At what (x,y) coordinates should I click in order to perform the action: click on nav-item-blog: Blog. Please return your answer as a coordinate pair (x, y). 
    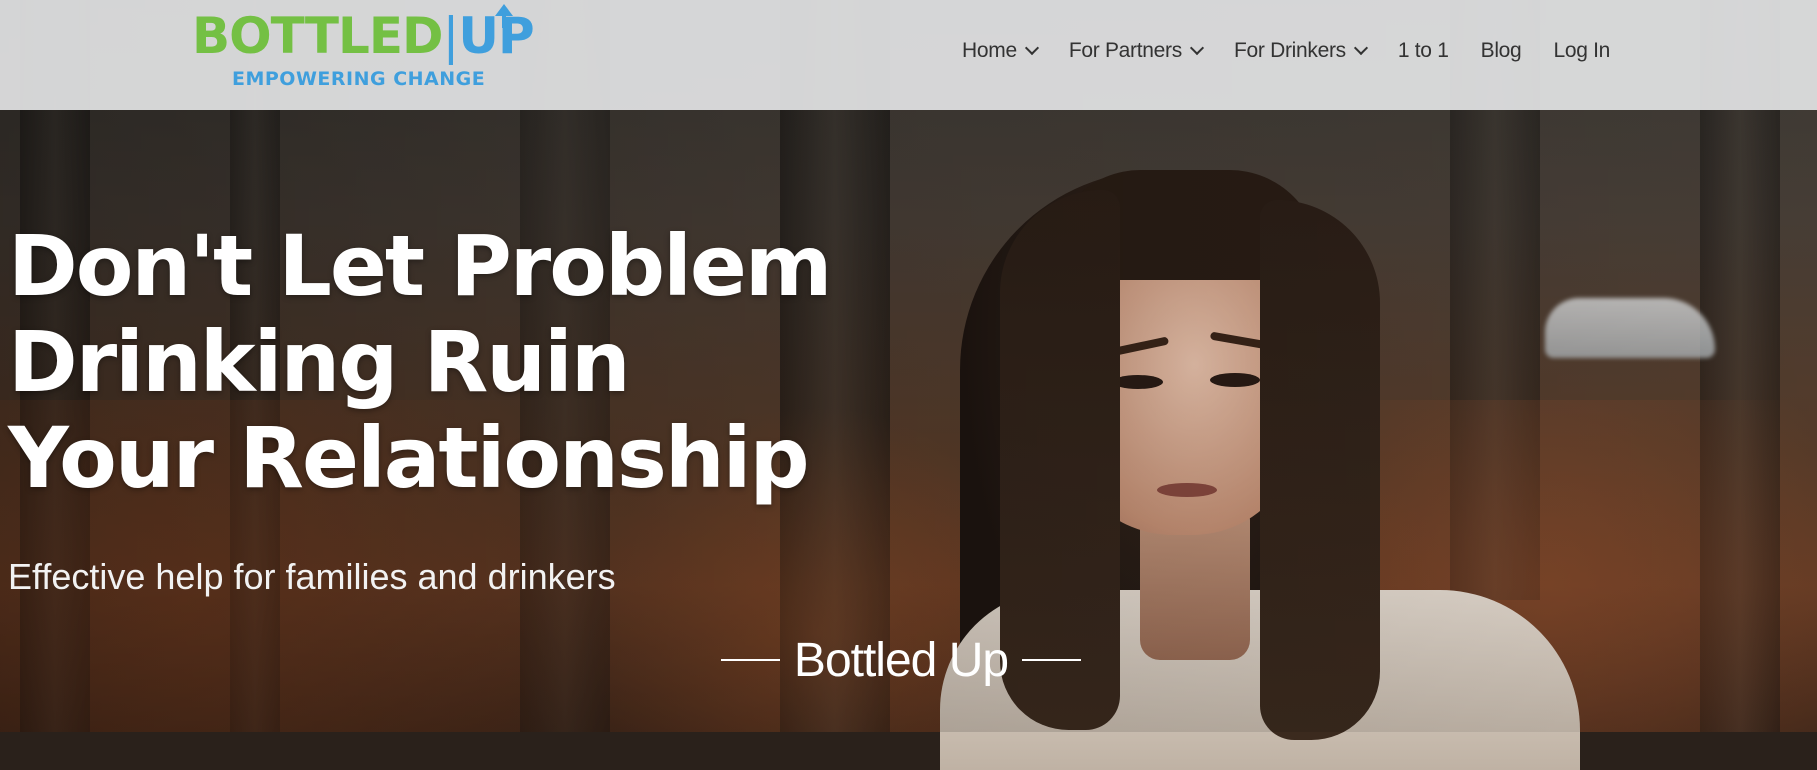
    Looking at the image, I should click on (1501, 51).